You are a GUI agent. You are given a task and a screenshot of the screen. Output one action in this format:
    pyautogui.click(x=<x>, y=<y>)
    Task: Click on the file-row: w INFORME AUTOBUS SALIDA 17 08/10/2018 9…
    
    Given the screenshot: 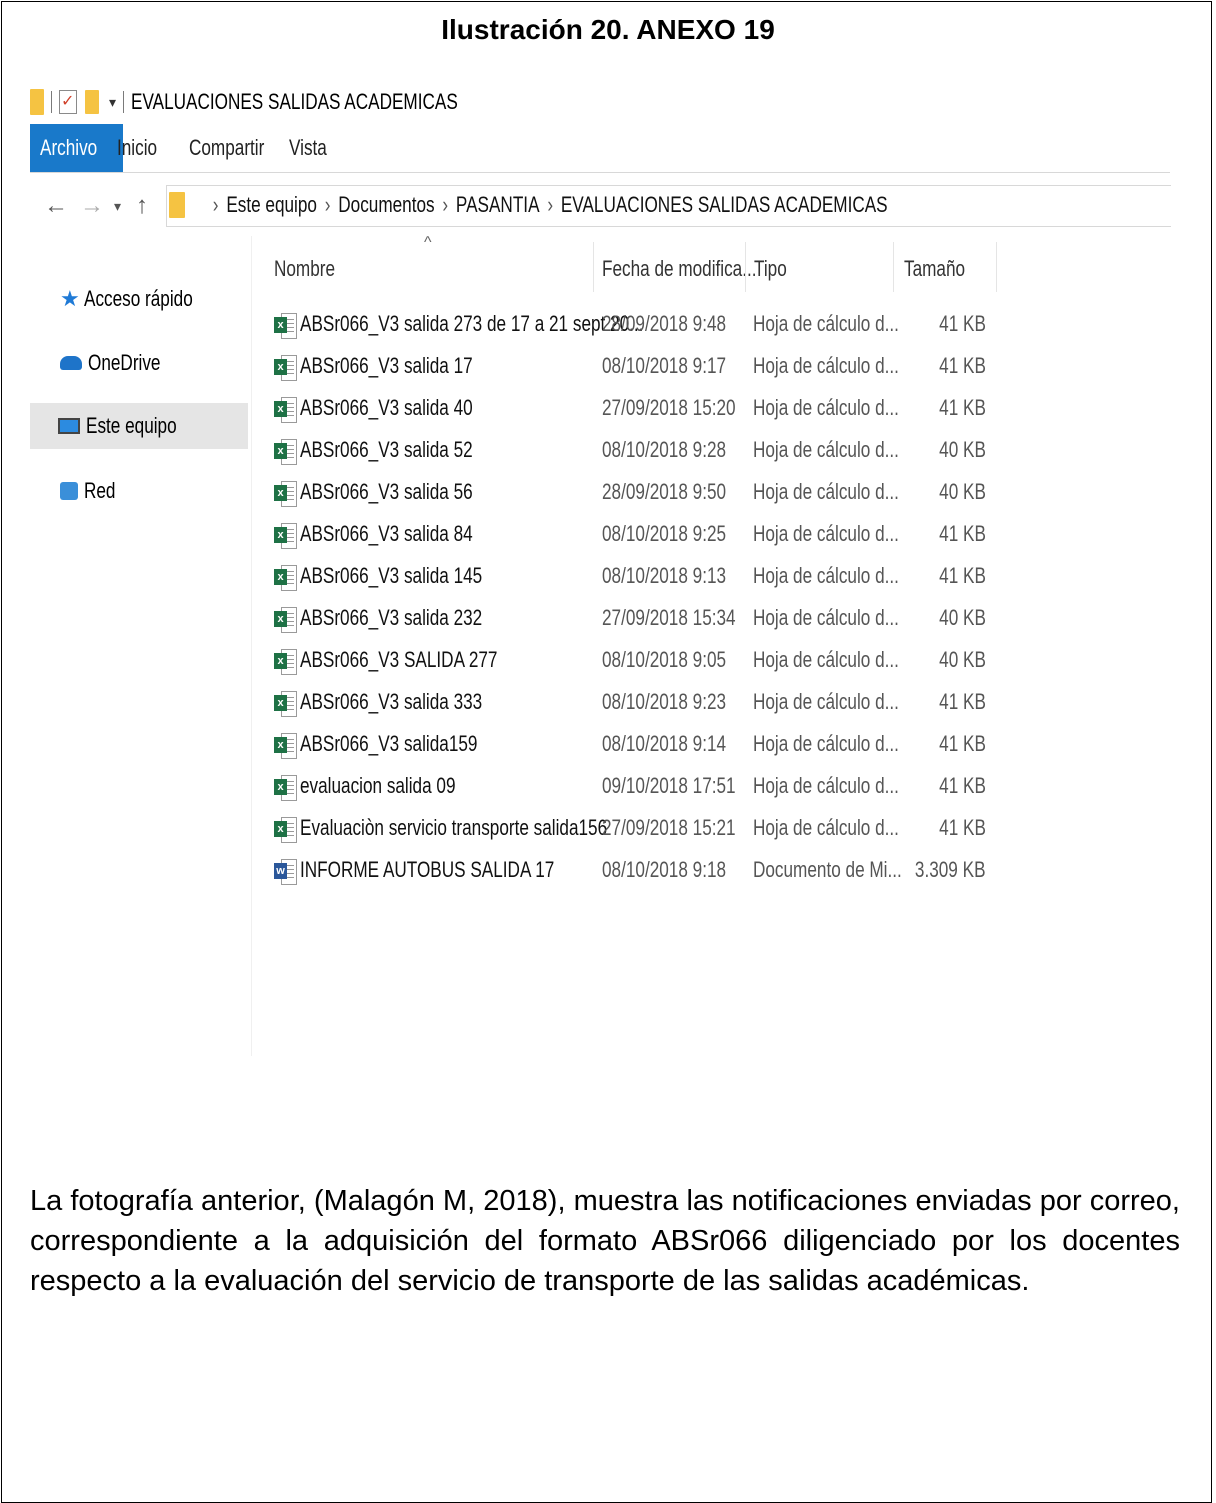 What is the action you would take?
    pyautogui.click(x=642, y=872)
    